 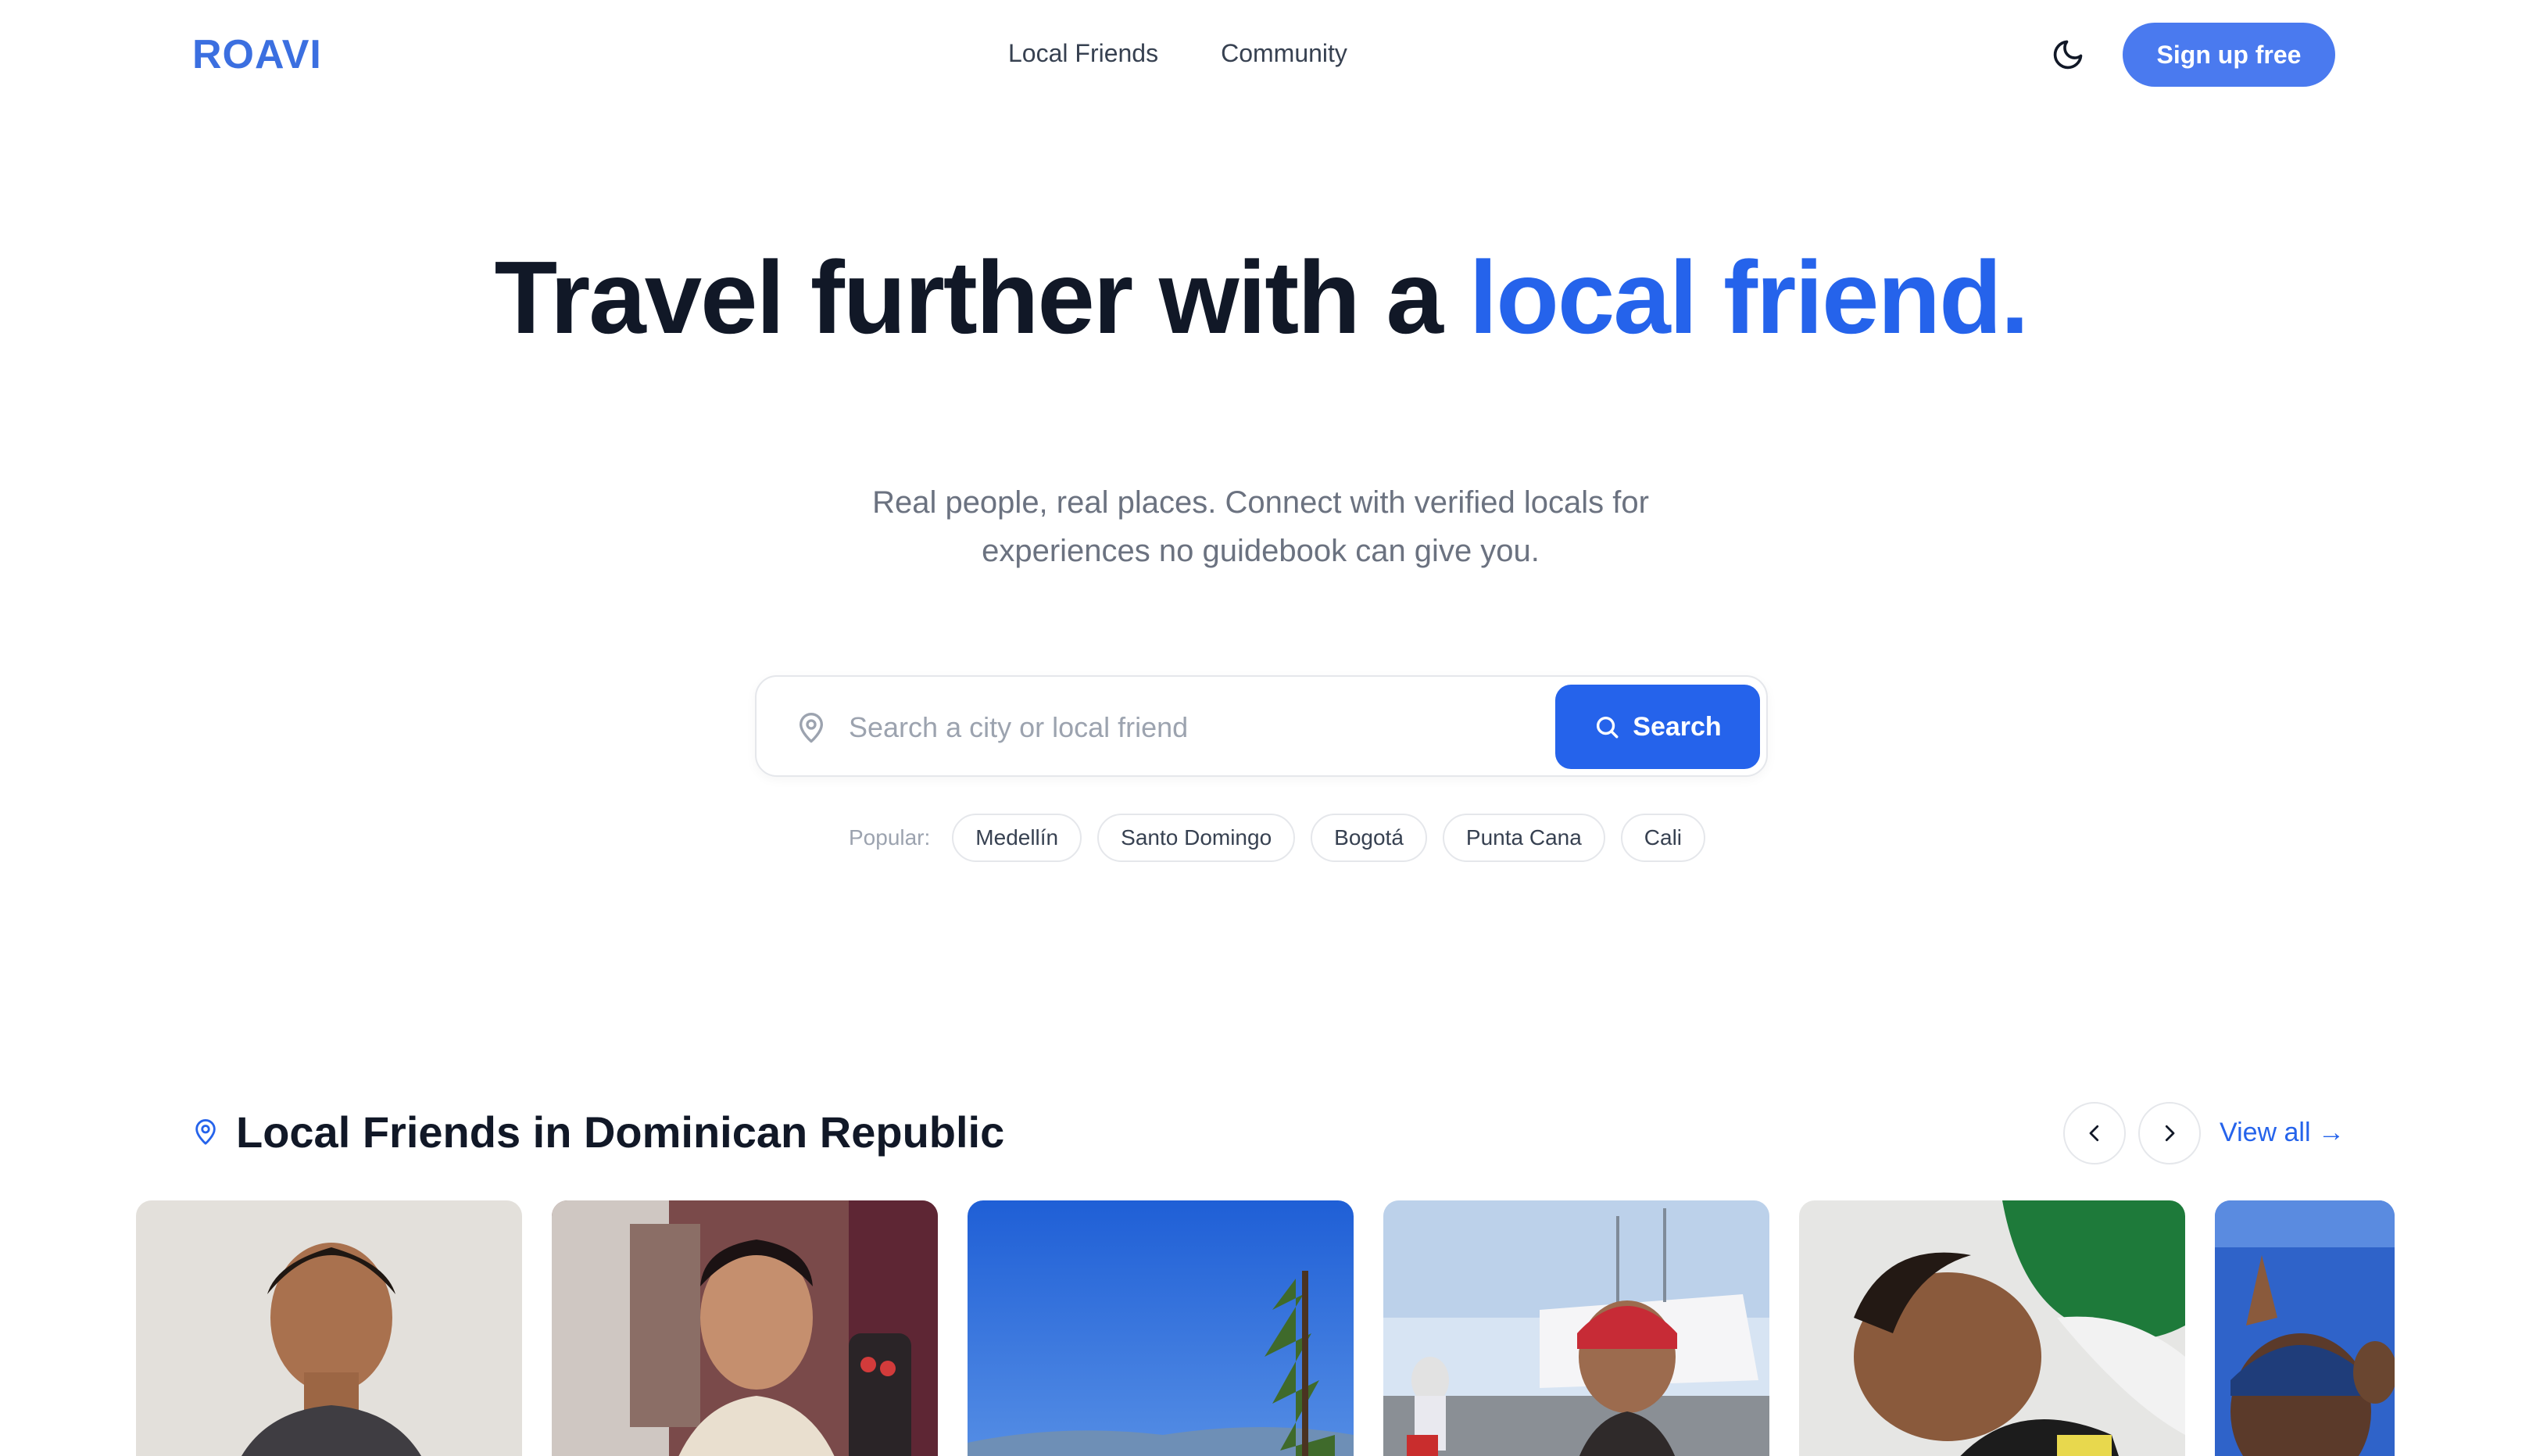 What do you see at coordinates (1083, 53) in the screenshot?
I see `nav-link-local-friends: Local Friends` at bounding box center [1083, 53].